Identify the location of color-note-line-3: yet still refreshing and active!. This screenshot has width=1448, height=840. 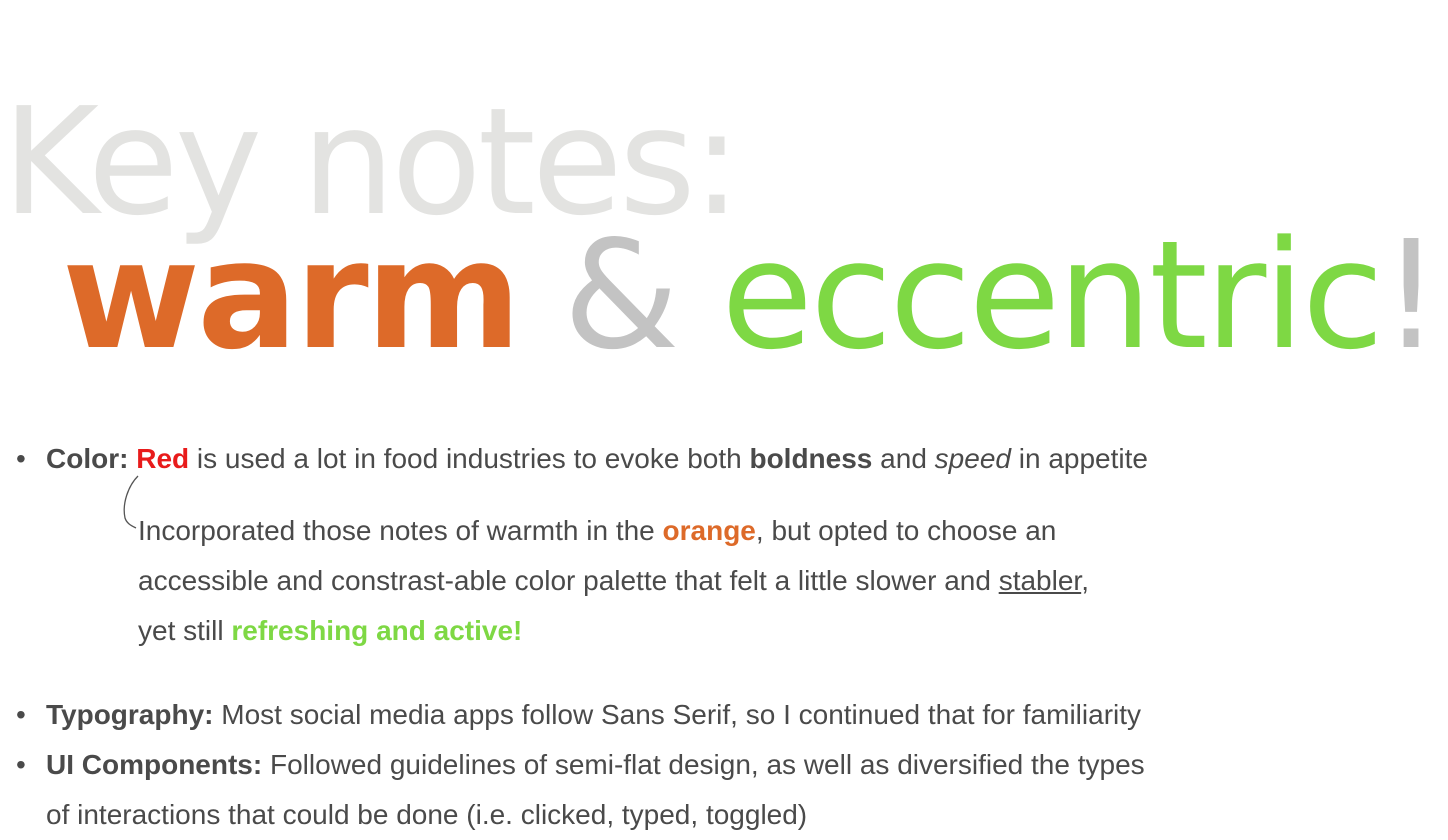
(330, 630).